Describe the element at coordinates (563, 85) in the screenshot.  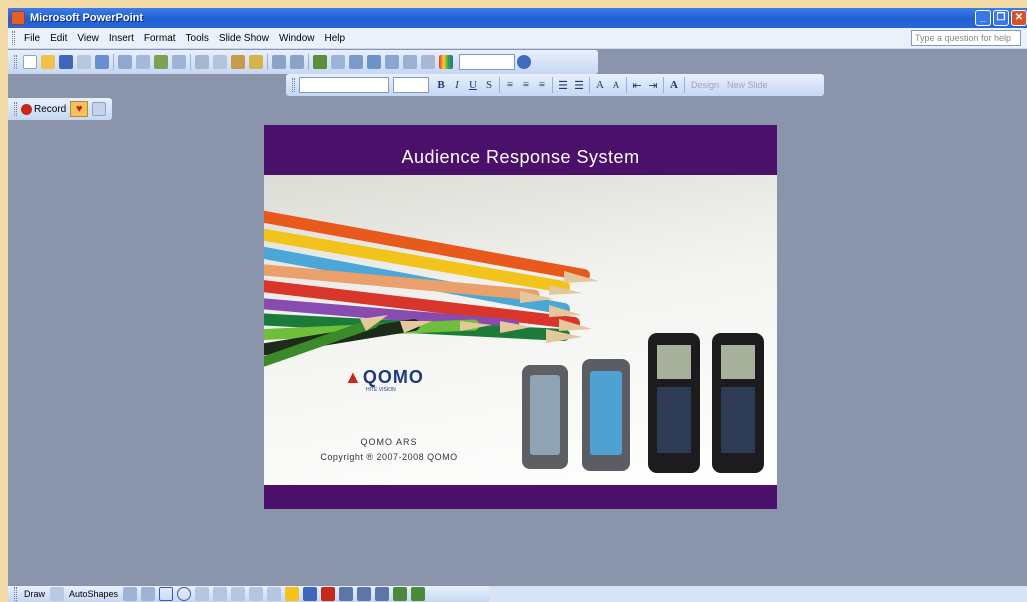
I see `numbering-icon: ☰` at that location.